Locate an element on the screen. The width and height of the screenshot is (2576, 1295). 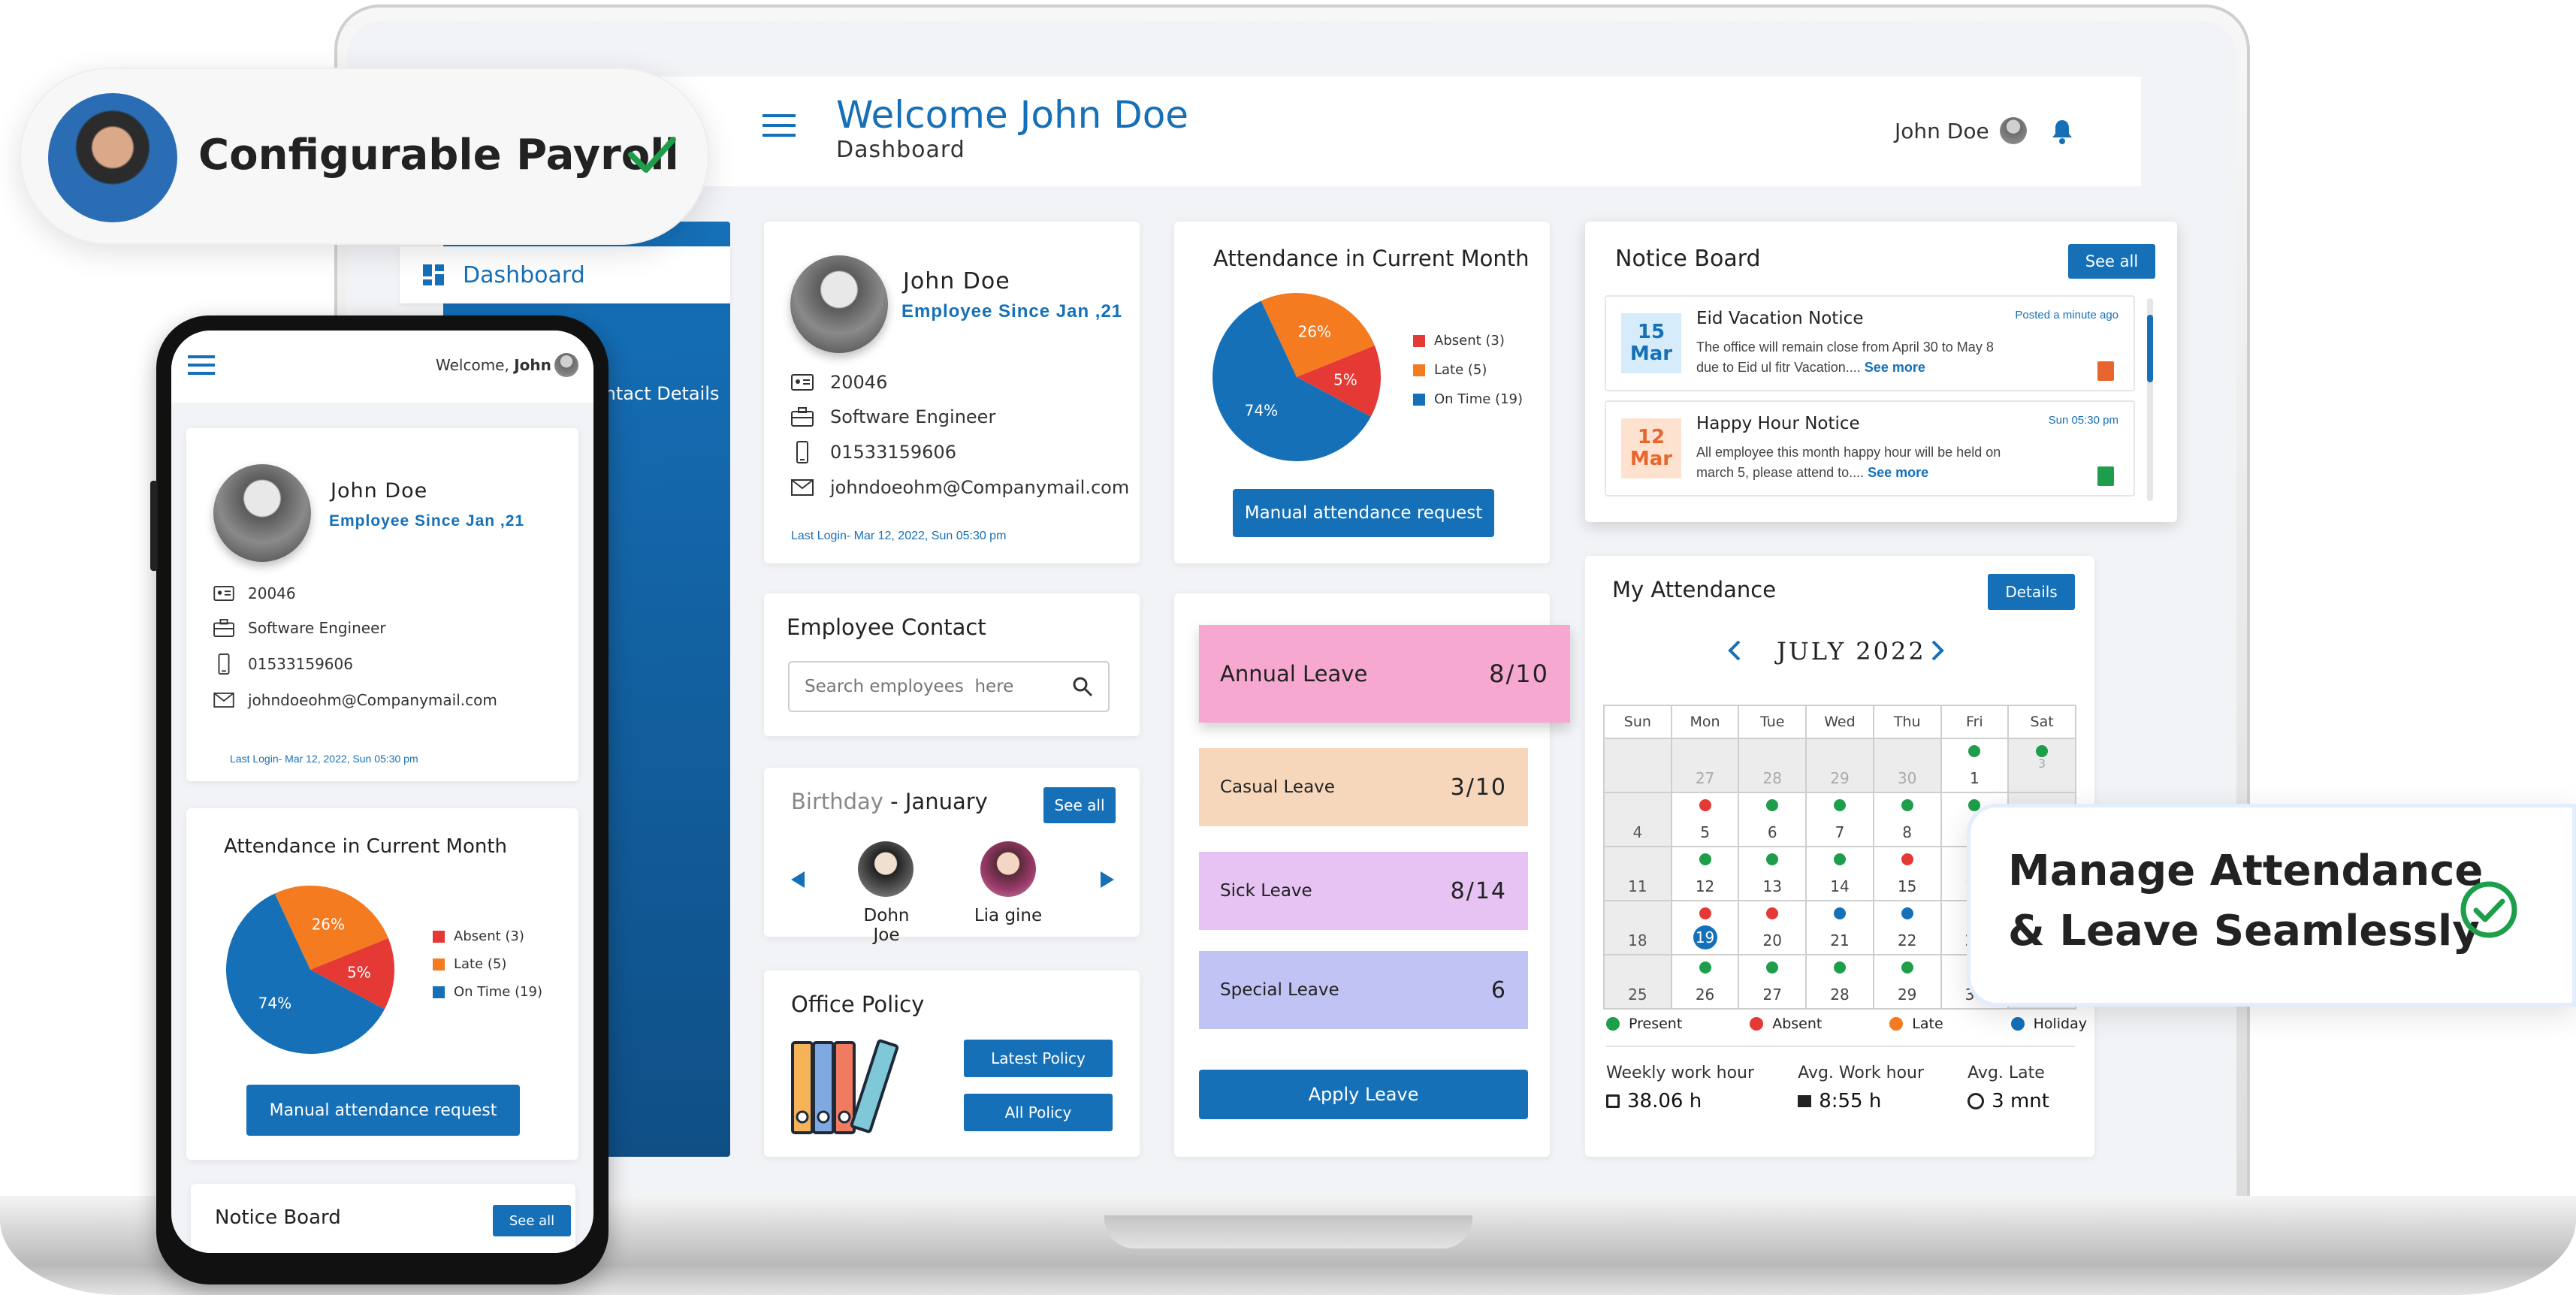
phone-menu-icon is located at coordinates (201, 365).